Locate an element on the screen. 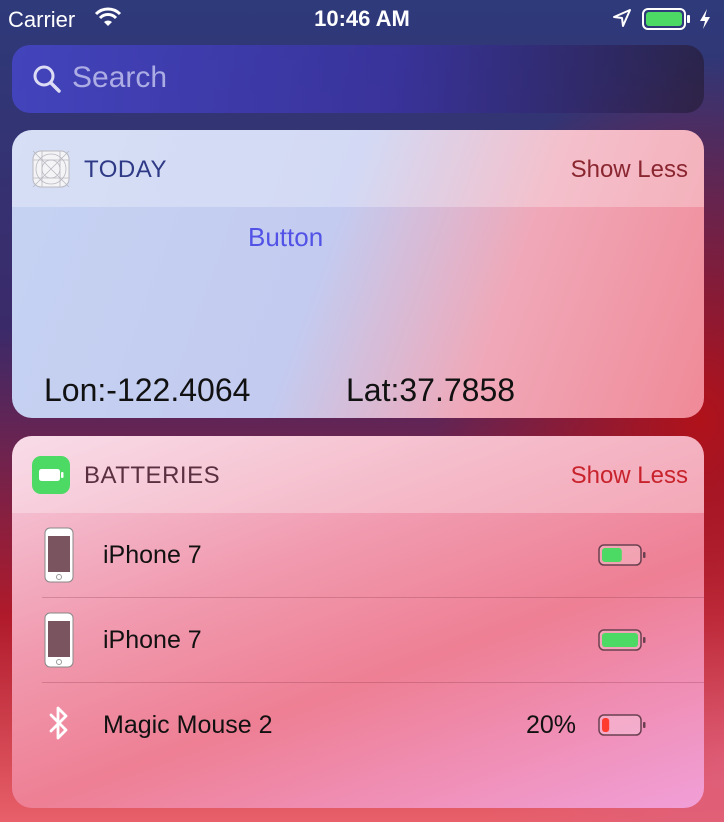 Image resolution: width=724 pixels, height=822 pixels. location-arrow-icon is located at coordinates (622, 20).